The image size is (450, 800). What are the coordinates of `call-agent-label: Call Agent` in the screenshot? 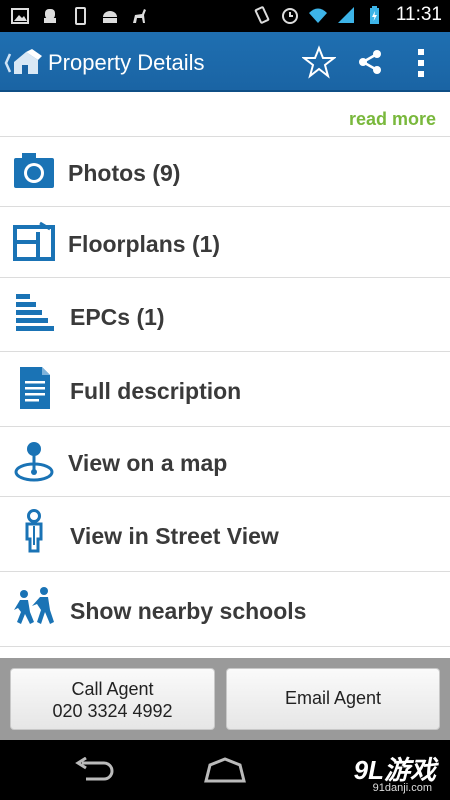 It's located at (112, 689).